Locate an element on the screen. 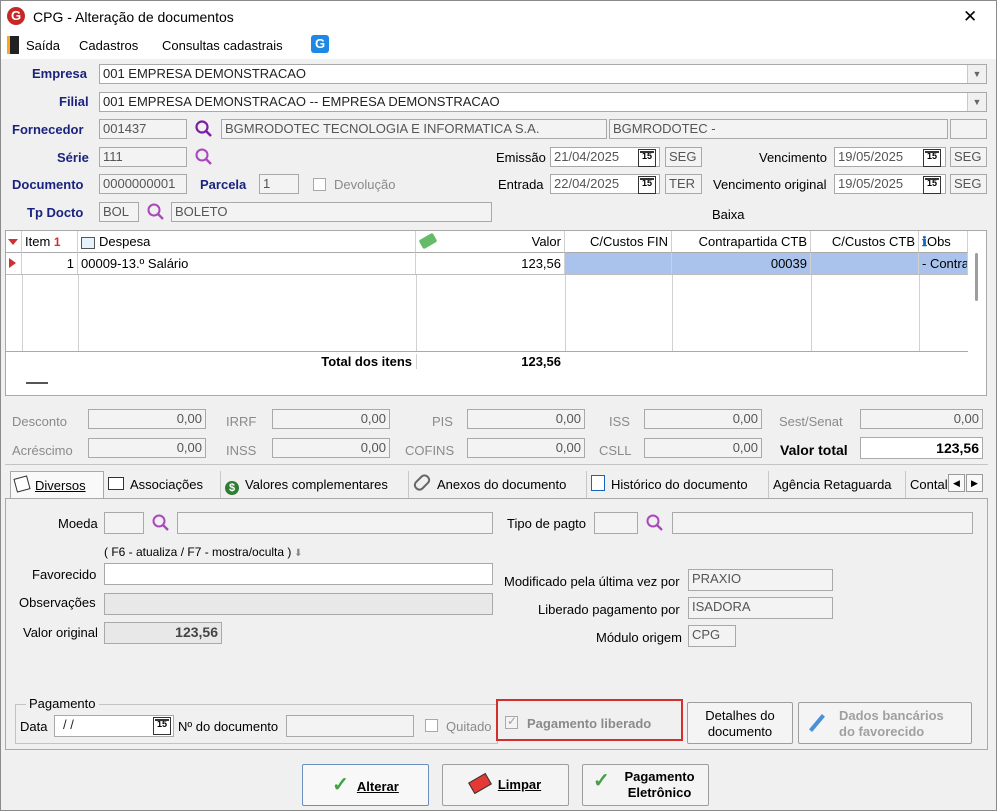 The width and height of the screenshot is (997, 811). tab-associacoes: Associações is located at coordinates (162, 485).